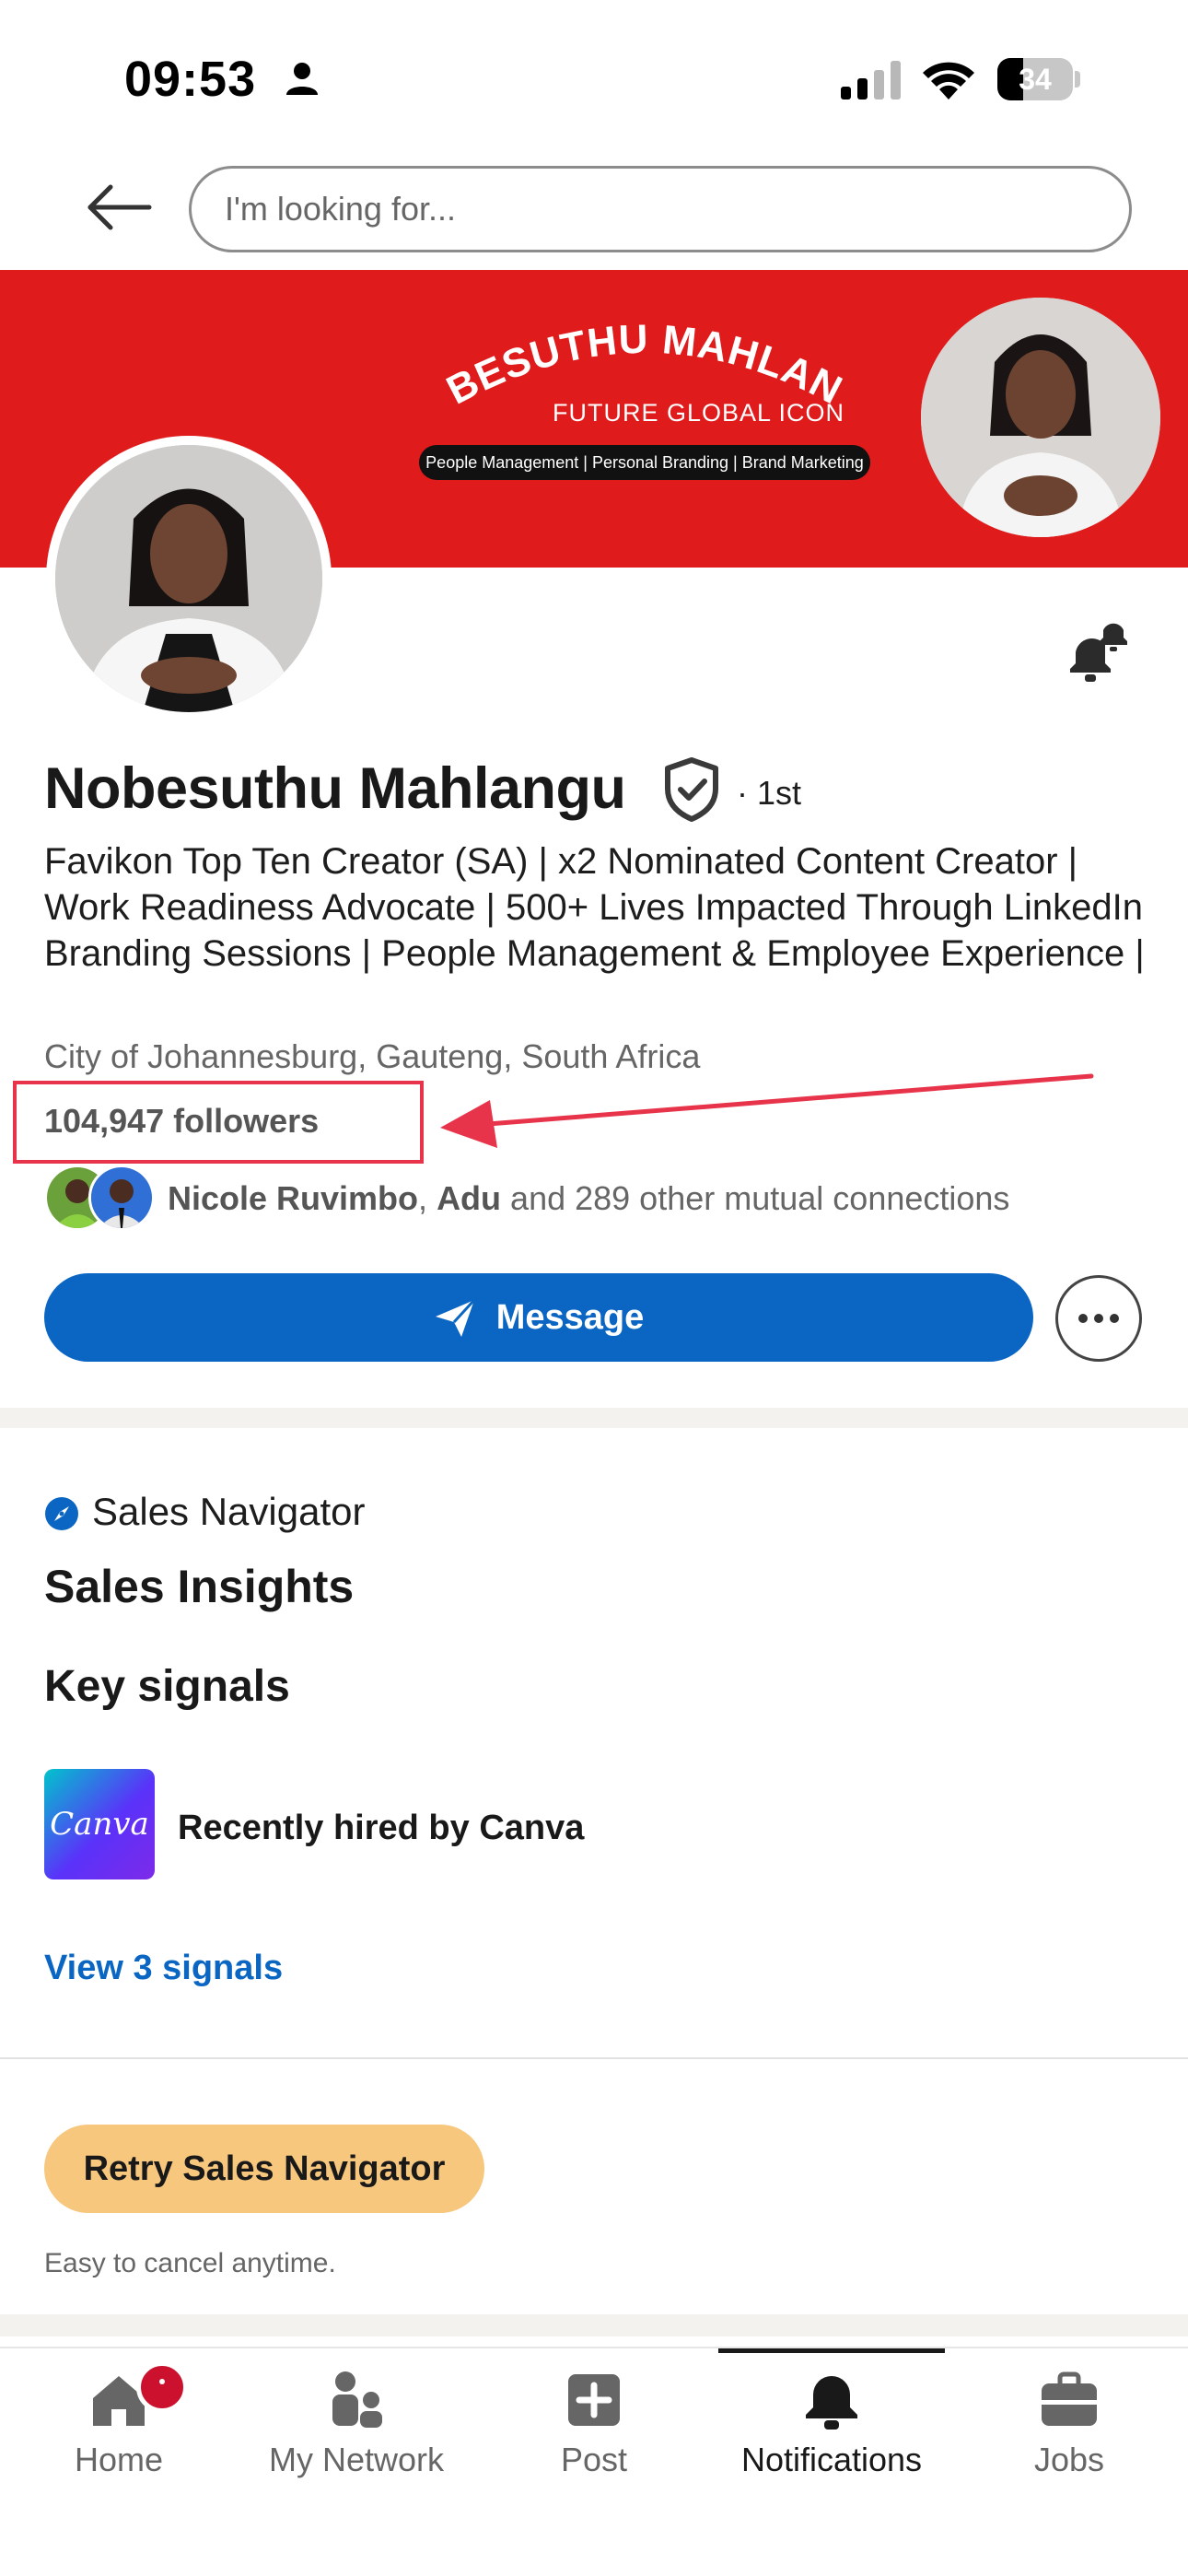 The height and width of the screenshot is (2576, 1188). I want to click on status-time: 09:53, so click(190, 79).